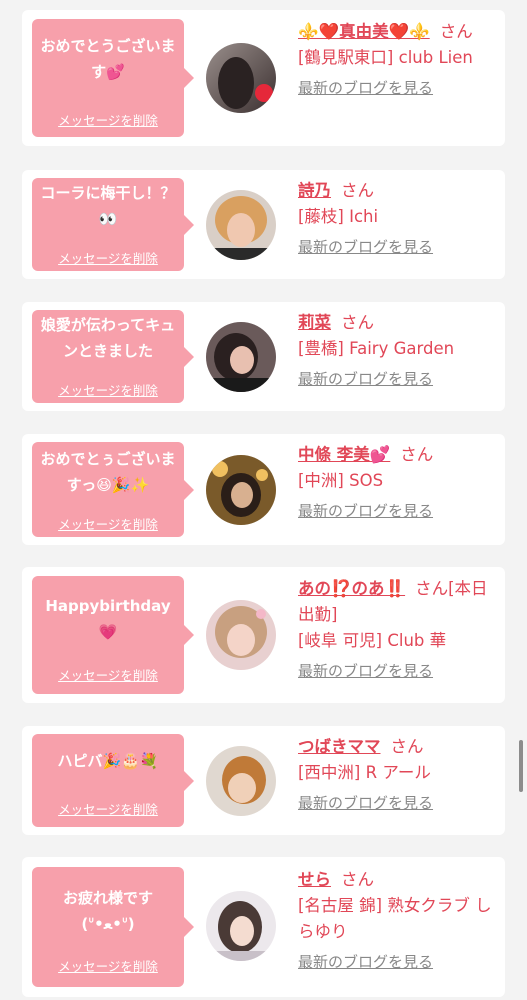 This screenshot has height=1000, width=527. I want to click on sender-info: せら さん [名古屋 錦] 熟女クラブ しらゆり 最新のブログを見る, so click(399, 921).